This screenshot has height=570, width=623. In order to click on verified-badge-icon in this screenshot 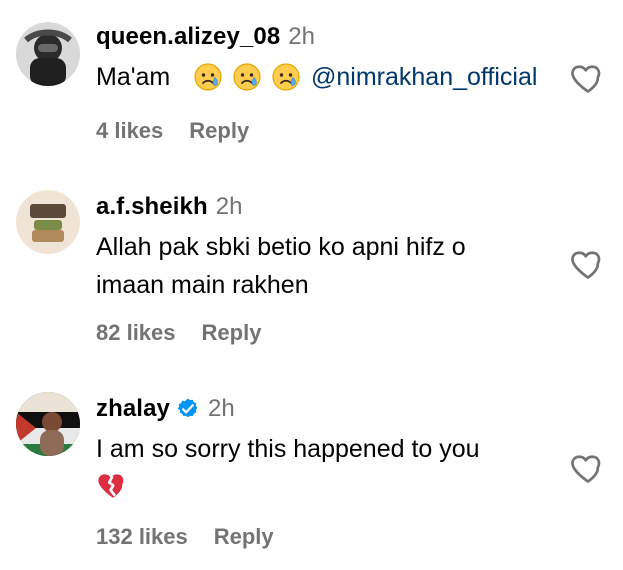, I will do `click(188, 409)`.